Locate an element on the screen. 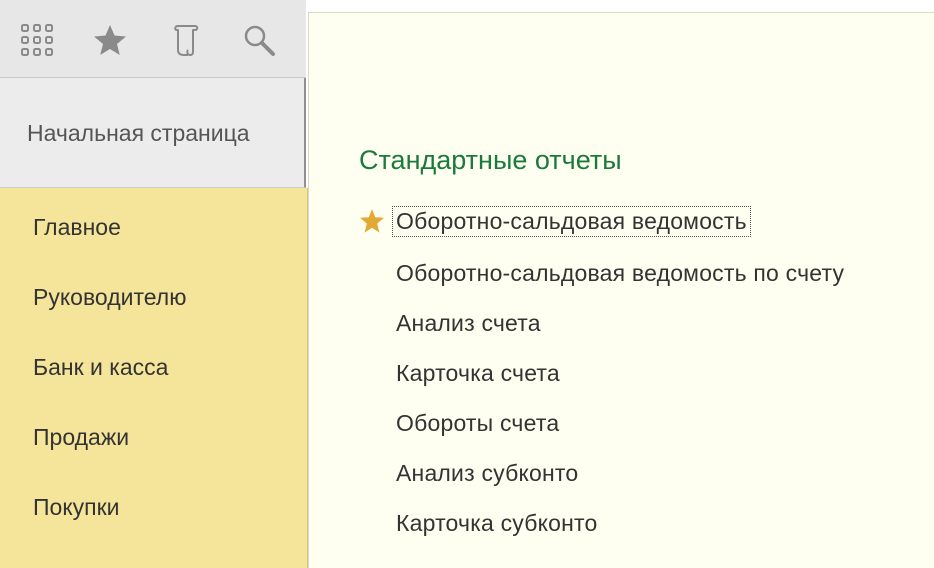  report-link-account-trial-balance: Оборотно-сальдовая ведомость по счету is located at coordinates (620, 273).